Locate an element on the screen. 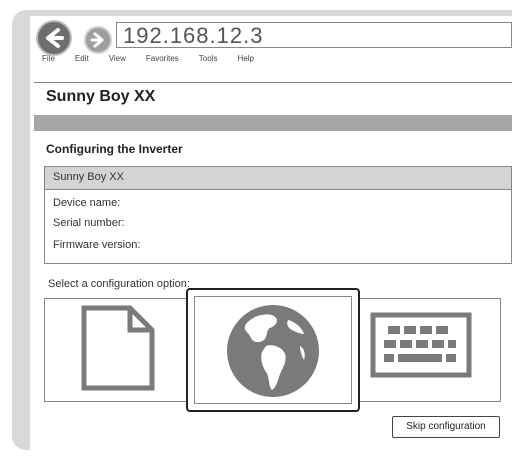  menu-tools: Tools is located at coordinates (208, 61).